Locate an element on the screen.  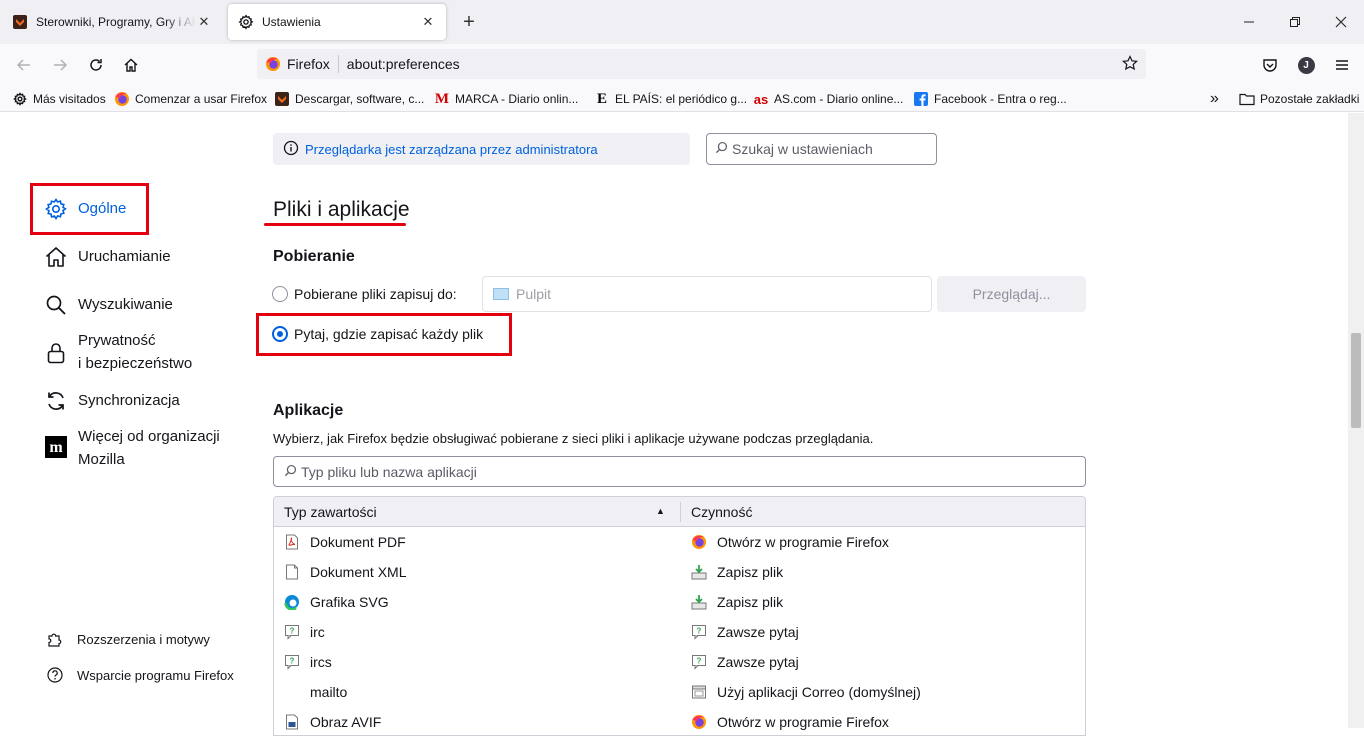
table-row: Dokument PDF Otwórz w programie Firefox is located at coordinates (679, 542).